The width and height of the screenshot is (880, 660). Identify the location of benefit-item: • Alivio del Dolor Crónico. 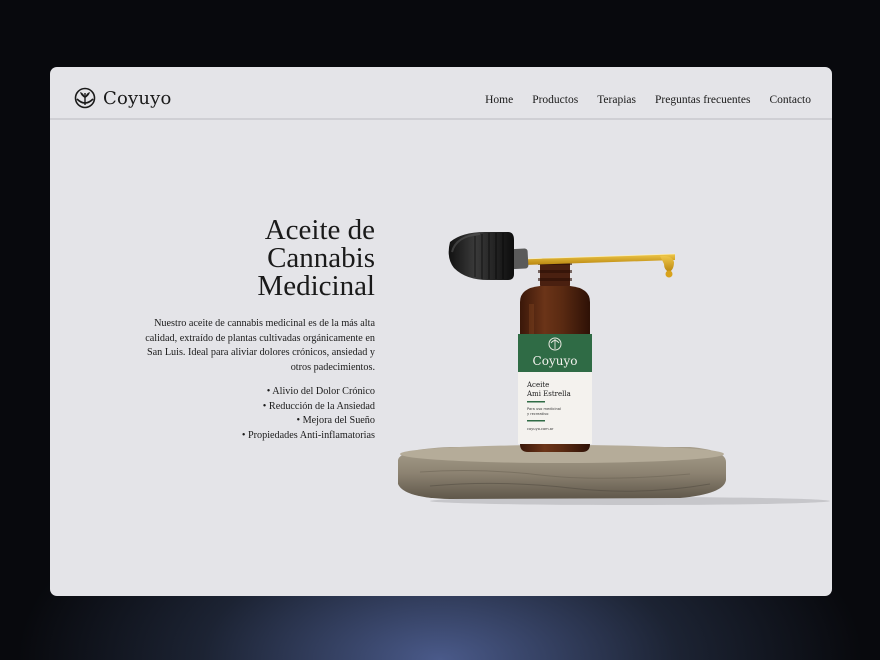
(320, 391).